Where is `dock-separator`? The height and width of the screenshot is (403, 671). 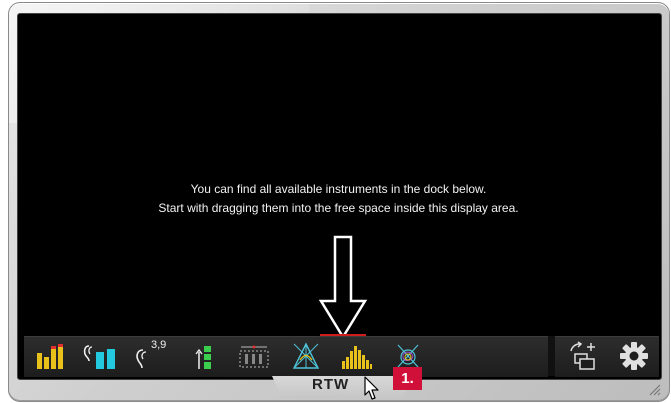
dock-separator is located at coordinates (551, 356).